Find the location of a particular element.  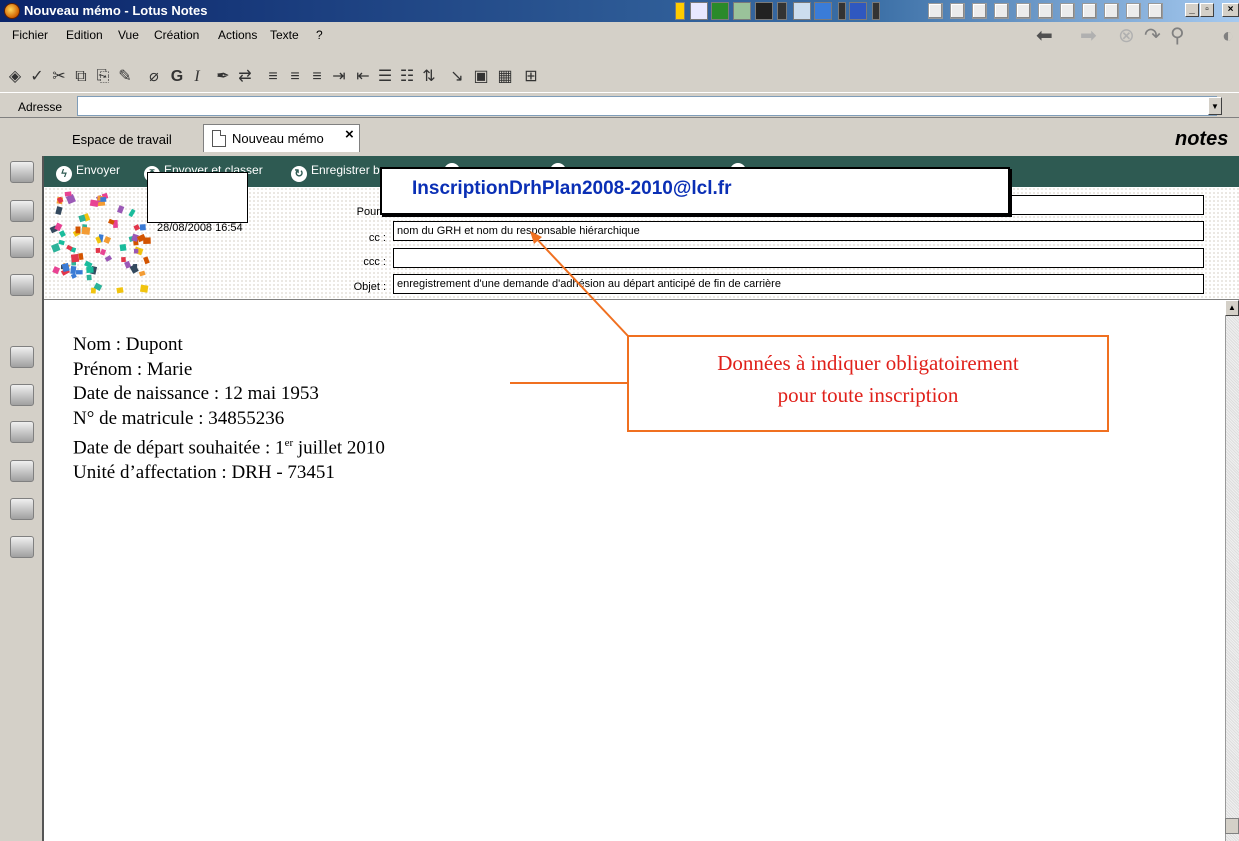

link-icon: ↘ is located at coordinates (457, 77).